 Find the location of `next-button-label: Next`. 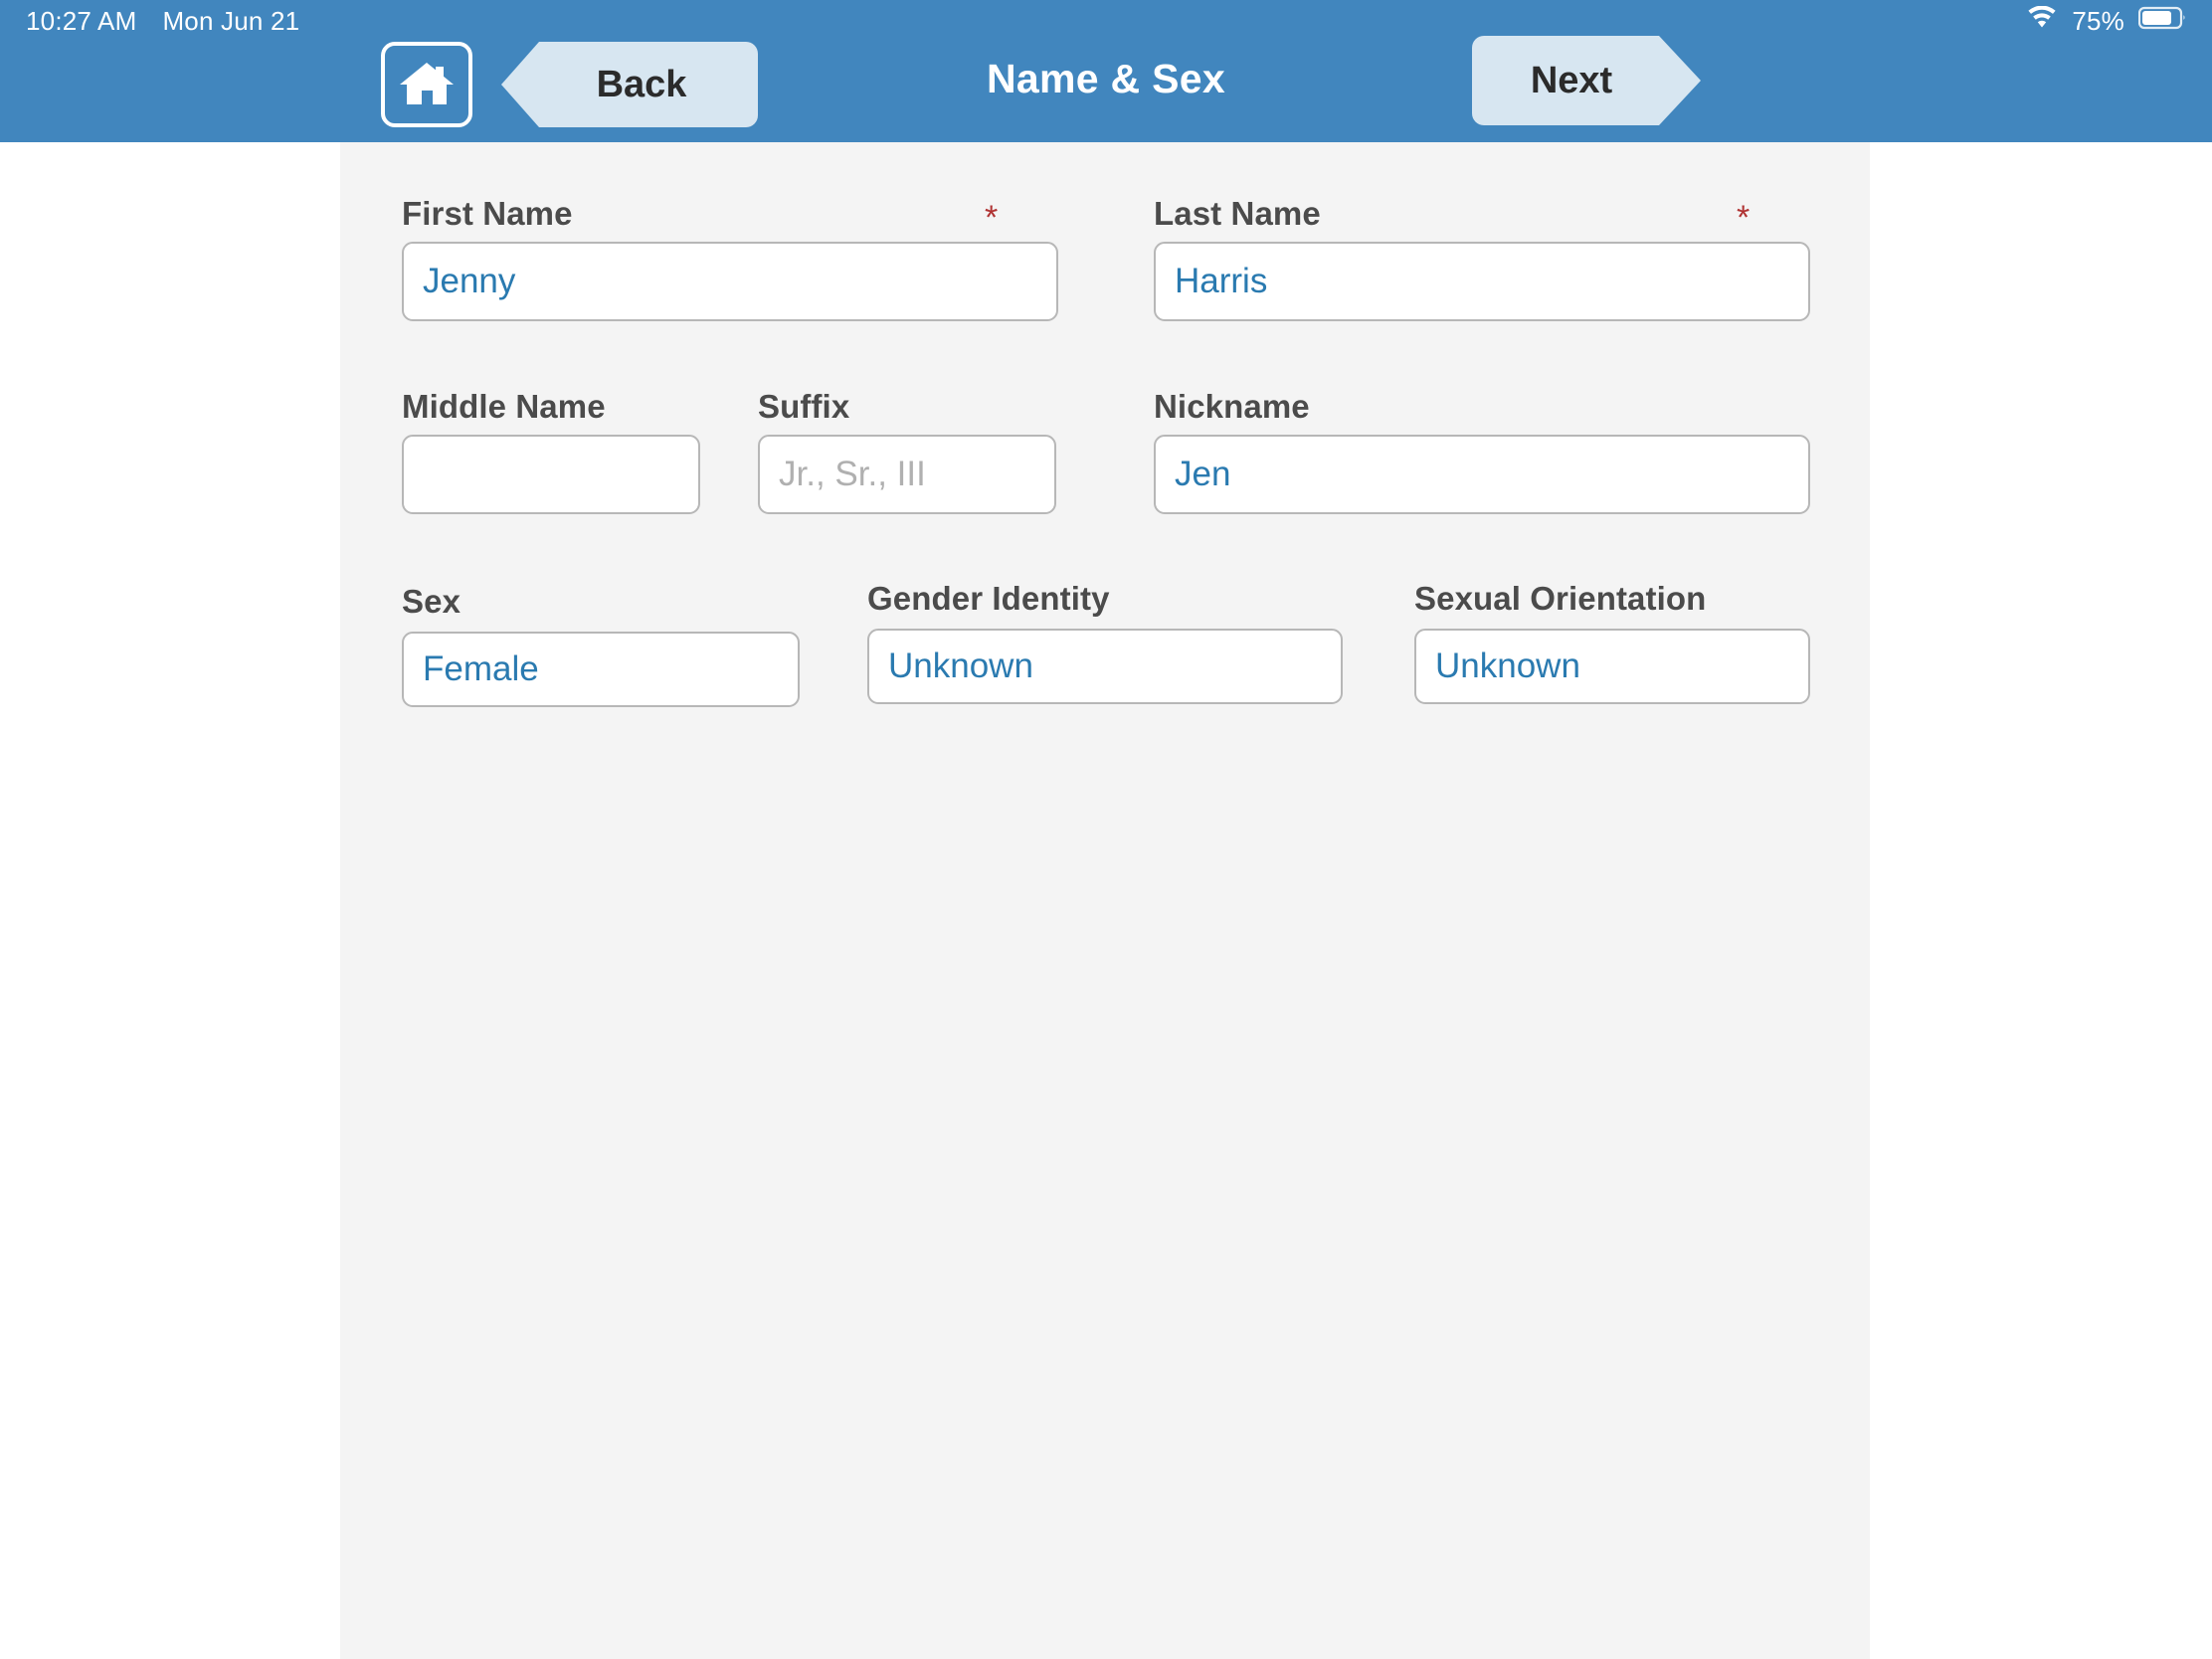

next-button-label: Next is located at coordinates (1571, 80).